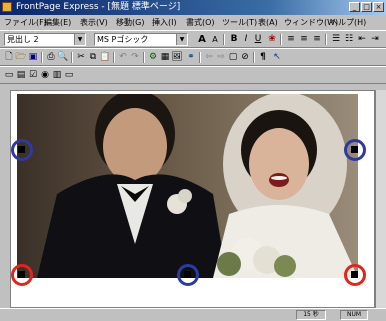 This screenshot has height=321, width=386. What do you see at coordinates (25, 22) in the screenshot?
I see `menu-file: ファイル(F)` at bounding box center [25, 22].